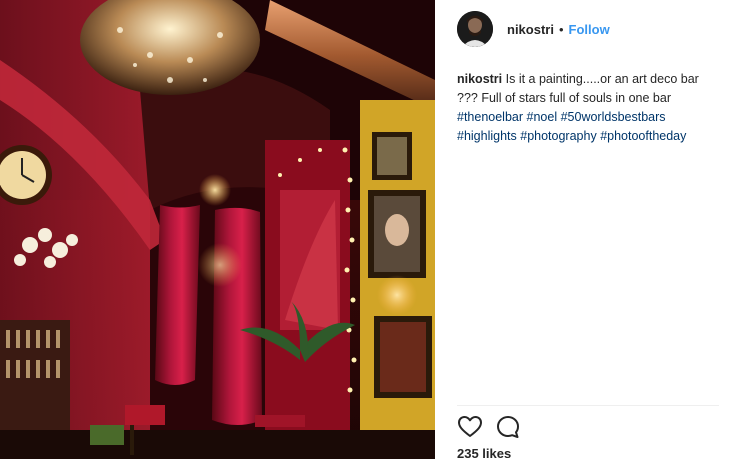 Image resolution: width=735 pixels, height=459 pixels. Describe the element at coordinates (490, 117) in the screenshot. I see `hashtag-link: #thenoelbar` at that location.